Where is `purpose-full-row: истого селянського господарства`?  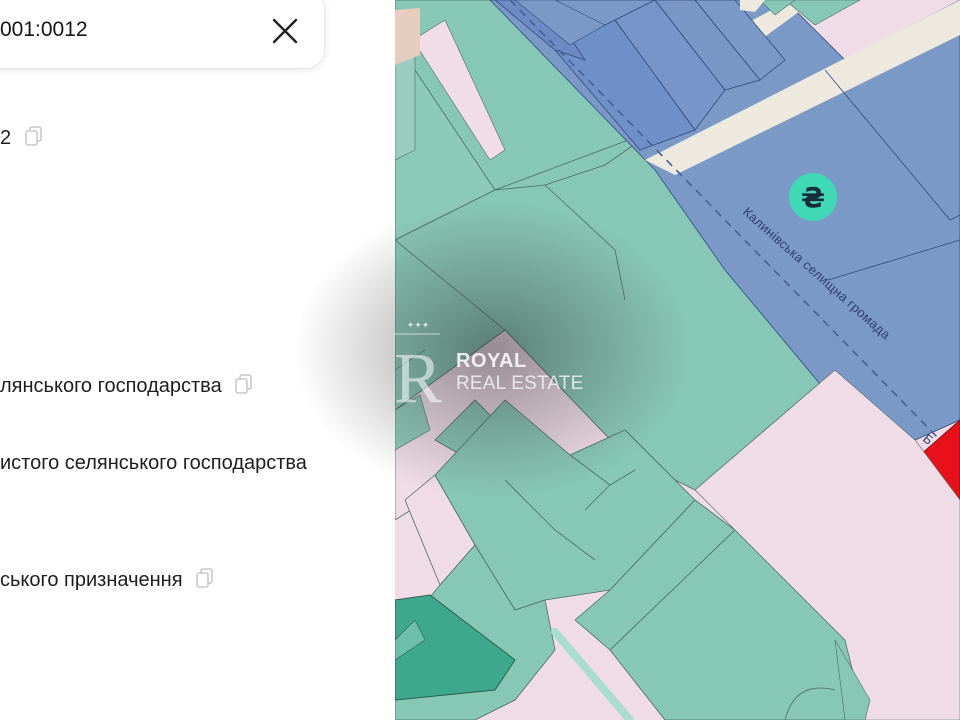
purpose-full-row: истого селянського господарства is located at coordinates (153, 463).